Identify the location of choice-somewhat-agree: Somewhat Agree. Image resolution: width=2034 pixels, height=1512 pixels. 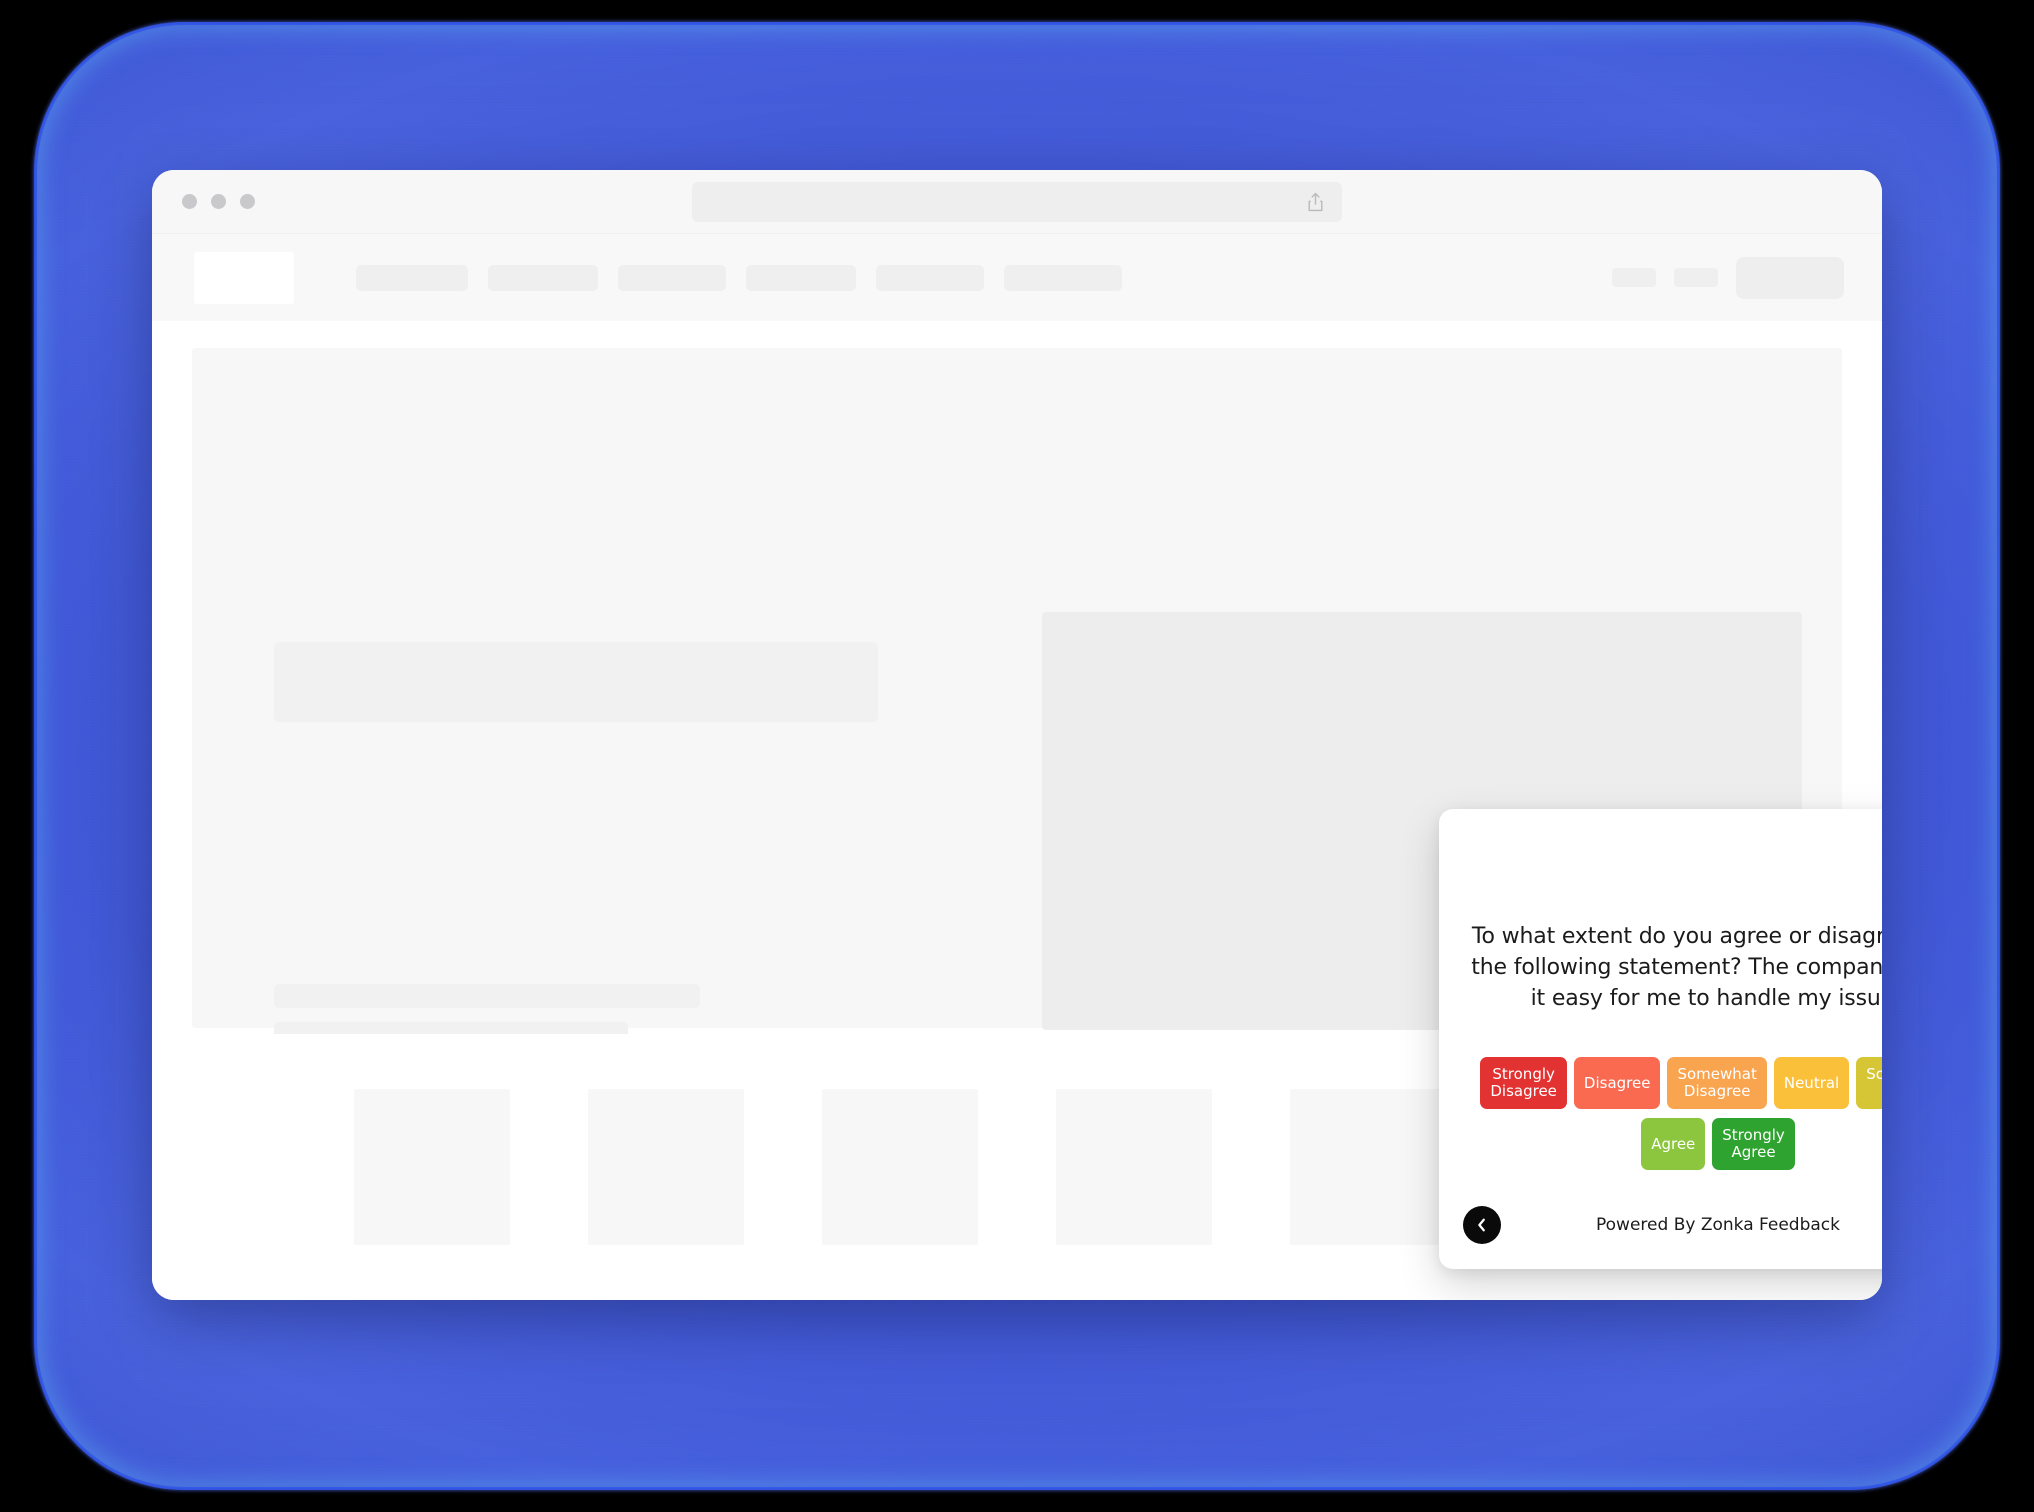
(1869, 1083).